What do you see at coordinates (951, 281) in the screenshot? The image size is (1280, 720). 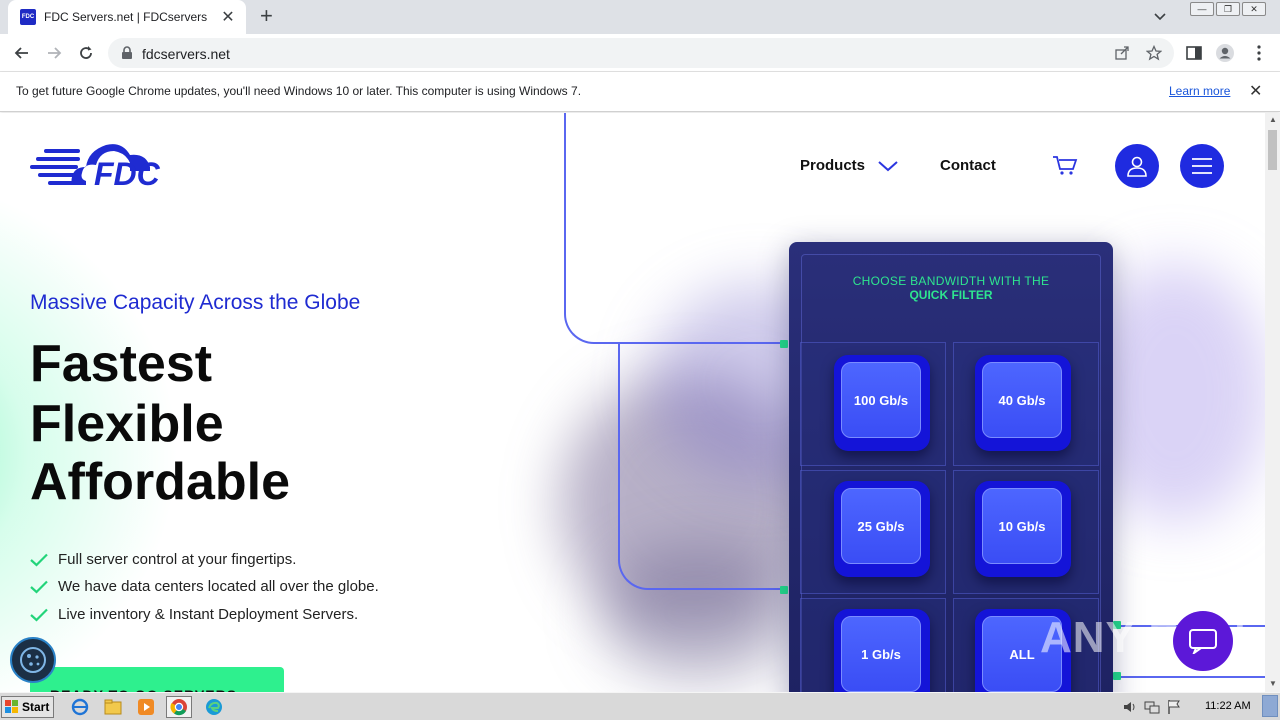 I see `filter-title: CHOOSE BANDWIDTH WITH THE` at bounding box center [951, 281].